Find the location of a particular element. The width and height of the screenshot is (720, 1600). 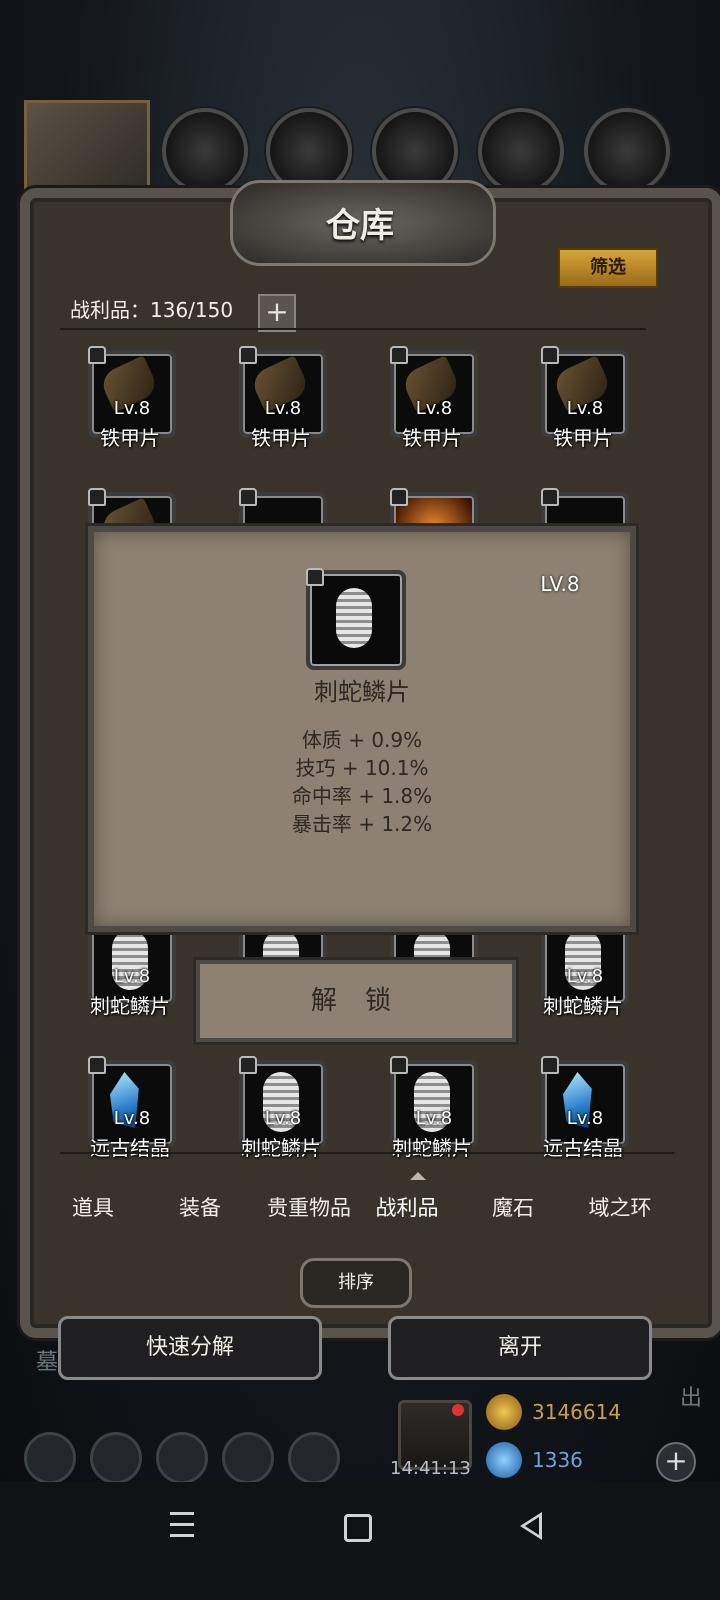

category-tabs: 道具 装备 贵重物品 战利品 魔石 域之环 is located at coordinates (361, 1208).